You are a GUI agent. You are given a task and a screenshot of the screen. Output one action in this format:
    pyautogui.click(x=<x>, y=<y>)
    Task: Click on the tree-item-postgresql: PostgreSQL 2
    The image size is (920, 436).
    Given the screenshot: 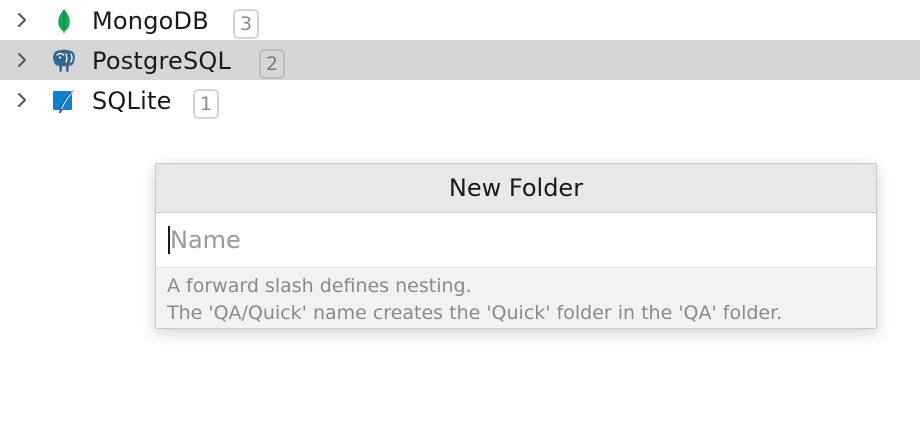 What is the action you would take?
    pyautogui.click(x=460, y=60)
    